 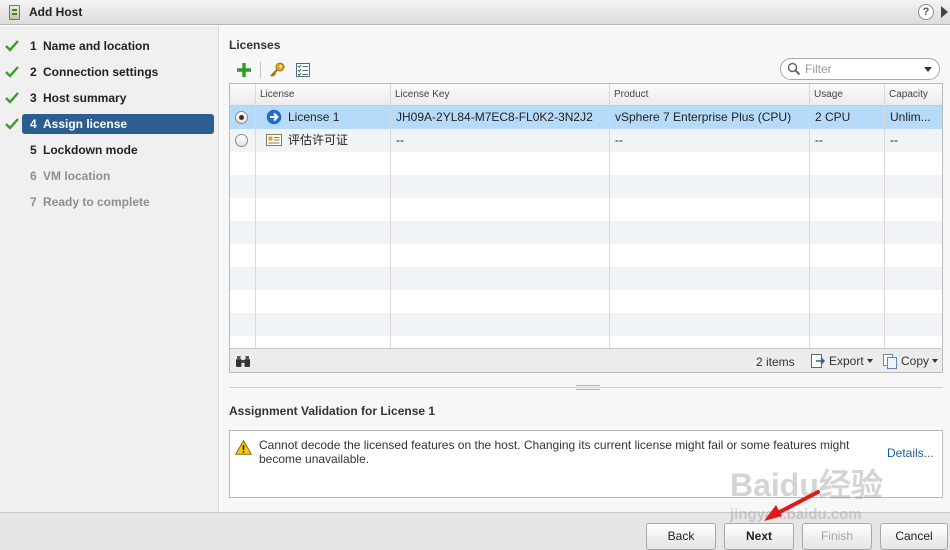 I want to click on key-icon, so click(x=277, y=70).